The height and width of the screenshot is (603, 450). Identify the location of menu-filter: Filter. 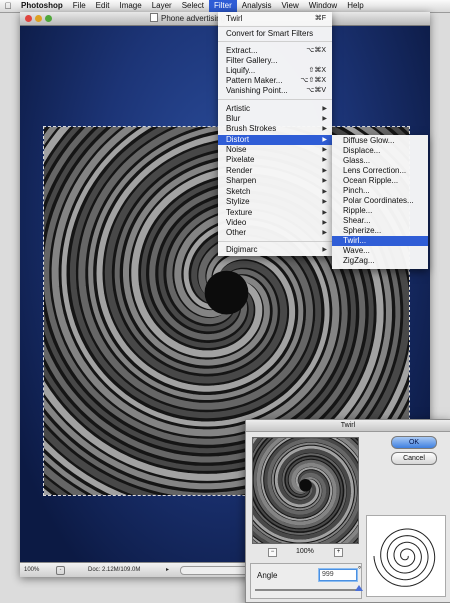
(222, 6).